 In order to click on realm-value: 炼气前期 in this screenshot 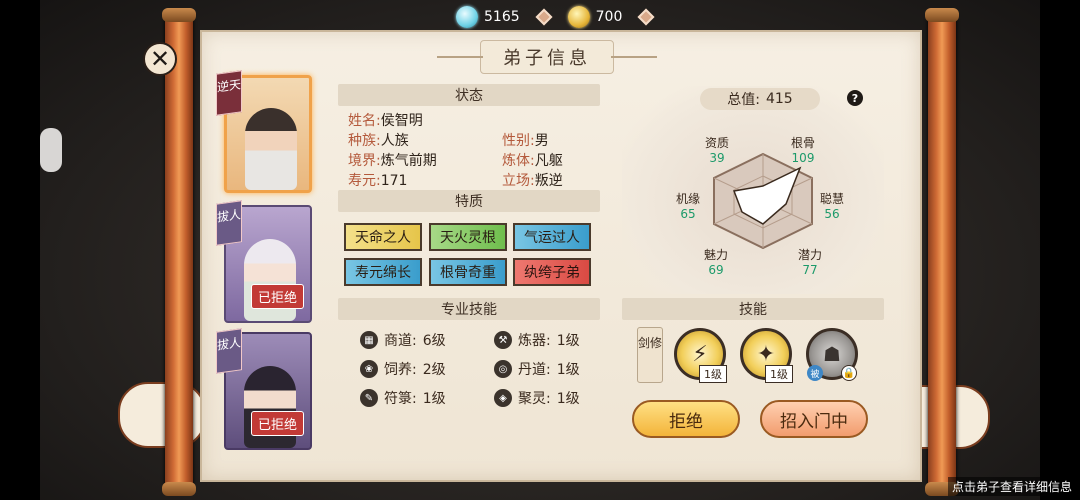, I will do `click(408, 161)`.